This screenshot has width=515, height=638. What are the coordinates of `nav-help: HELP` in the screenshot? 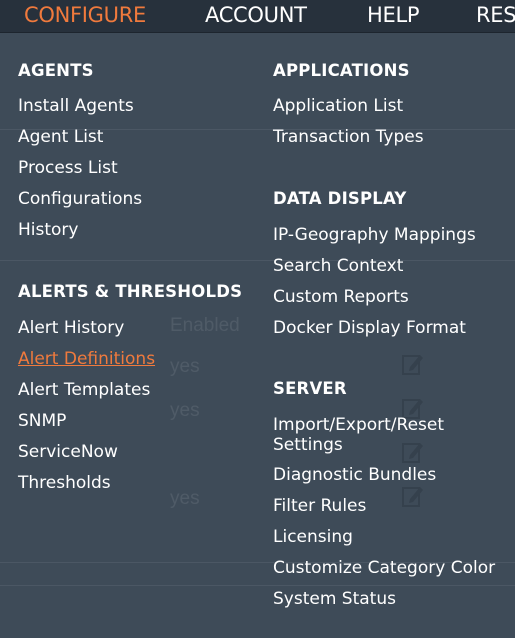 It's located at (393, 16).